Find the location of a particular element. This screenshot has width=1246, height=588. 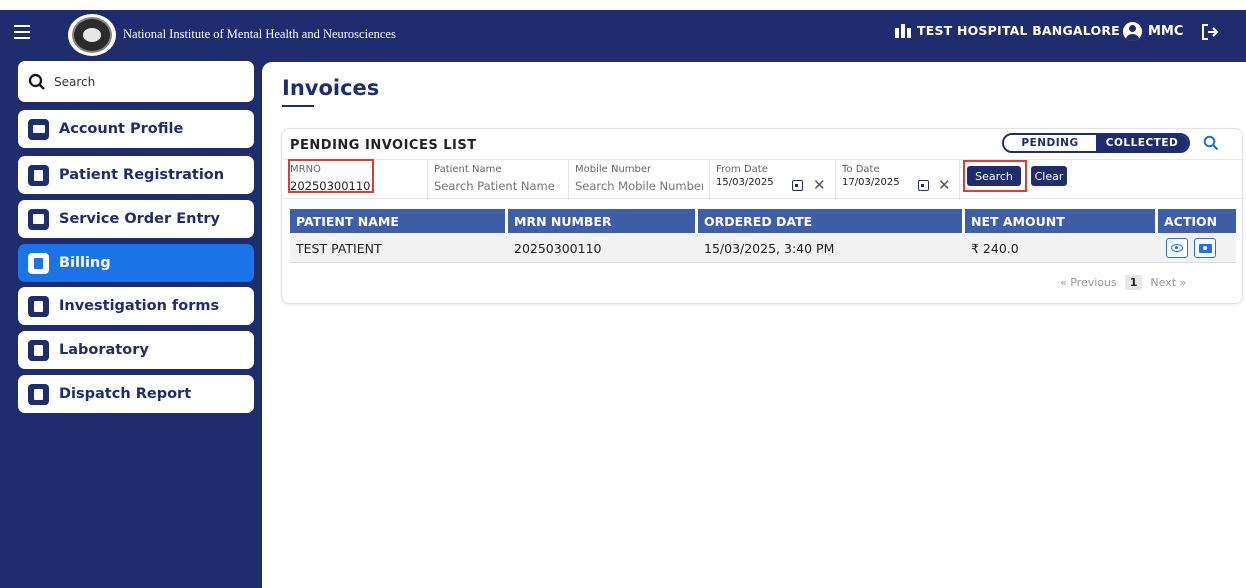

eye-icon is located at coordinates (1177, 248).